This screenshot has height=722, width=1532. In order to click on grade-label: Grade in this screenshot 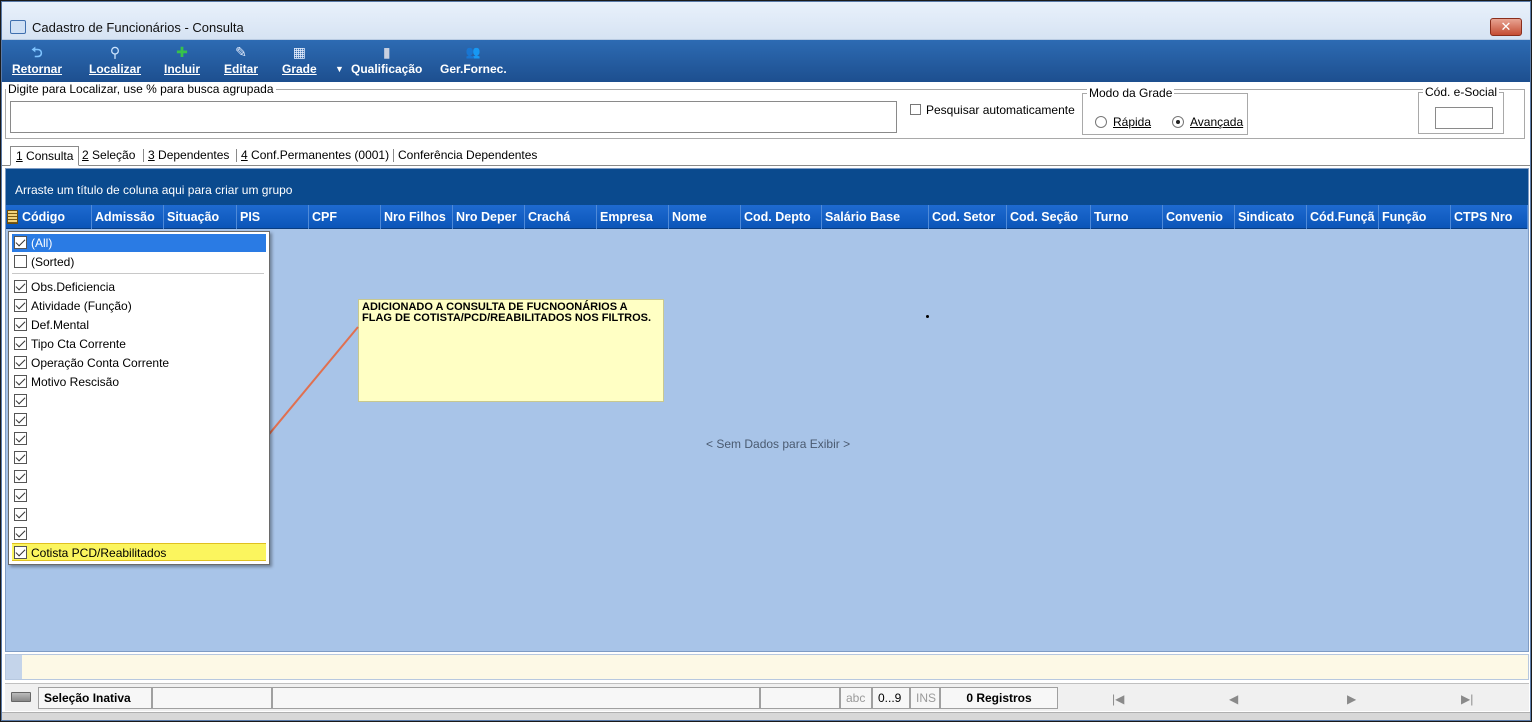, I will do `click(299, 69)`.